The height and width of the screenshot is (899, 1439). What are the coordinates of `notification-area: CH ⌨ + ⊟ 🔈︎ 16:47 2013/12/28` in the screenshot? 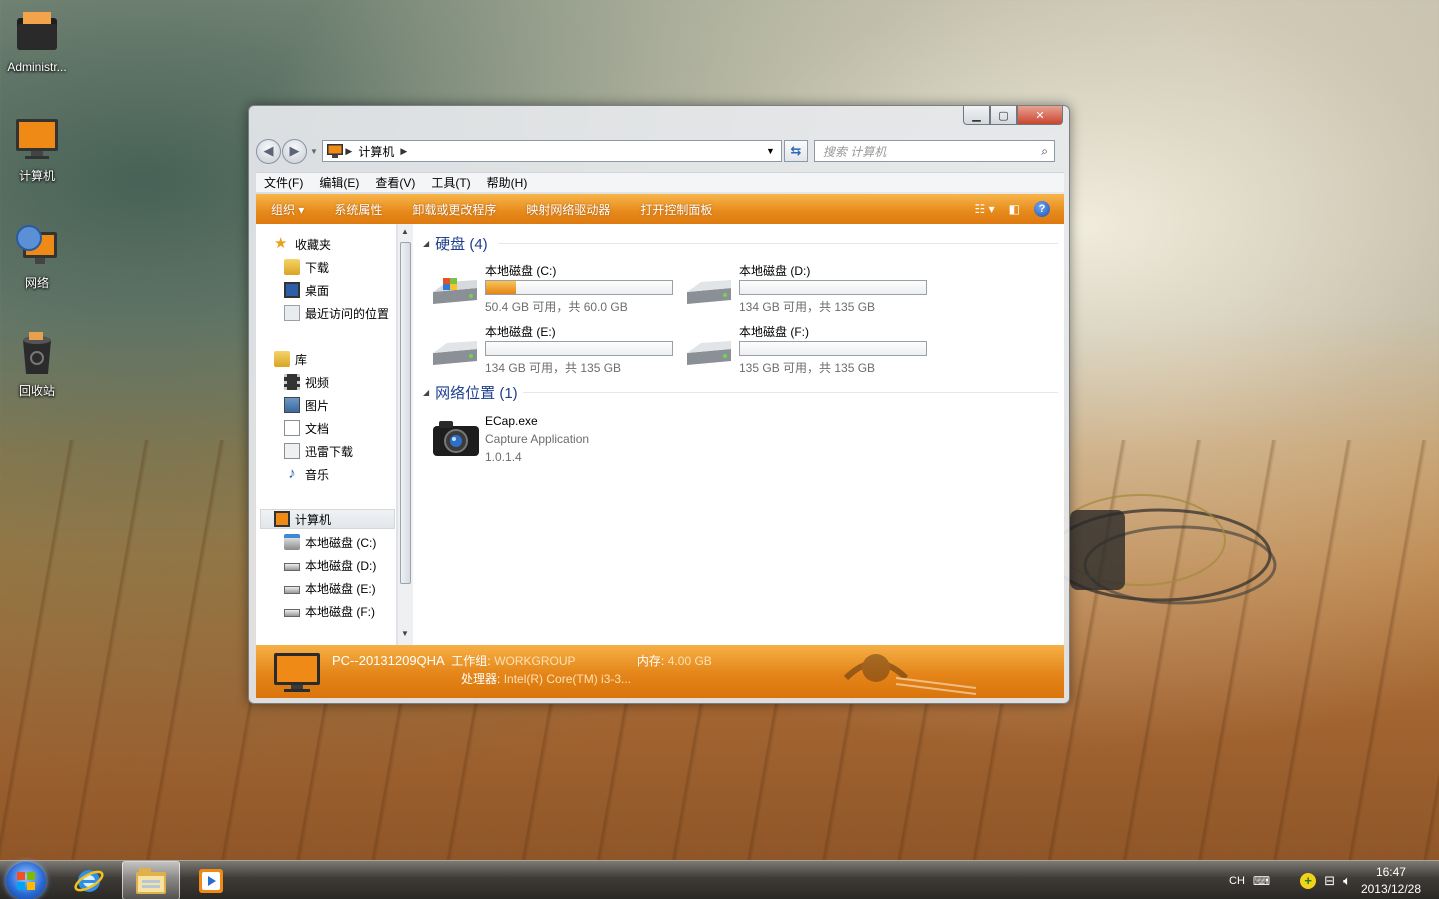 It's located at (1334, 880).